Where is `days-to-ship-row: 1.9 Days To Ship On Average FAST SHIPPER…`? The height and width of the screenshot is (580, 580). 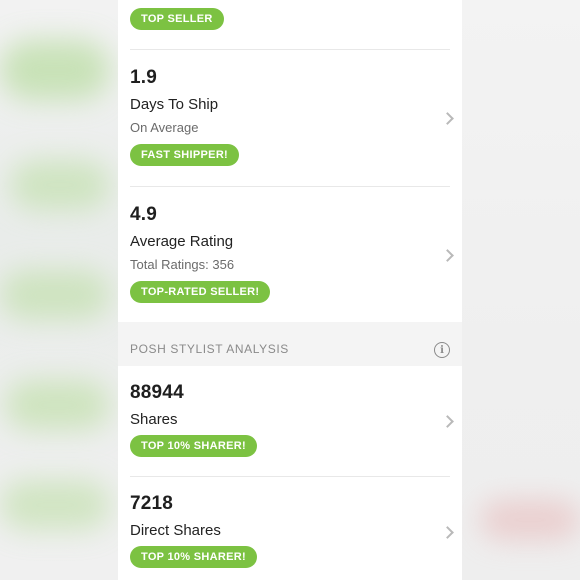
days-to-ship-row: 1.9 Days To Ship On Average FAST SHIPPER… is located at coordinates (290, 118).